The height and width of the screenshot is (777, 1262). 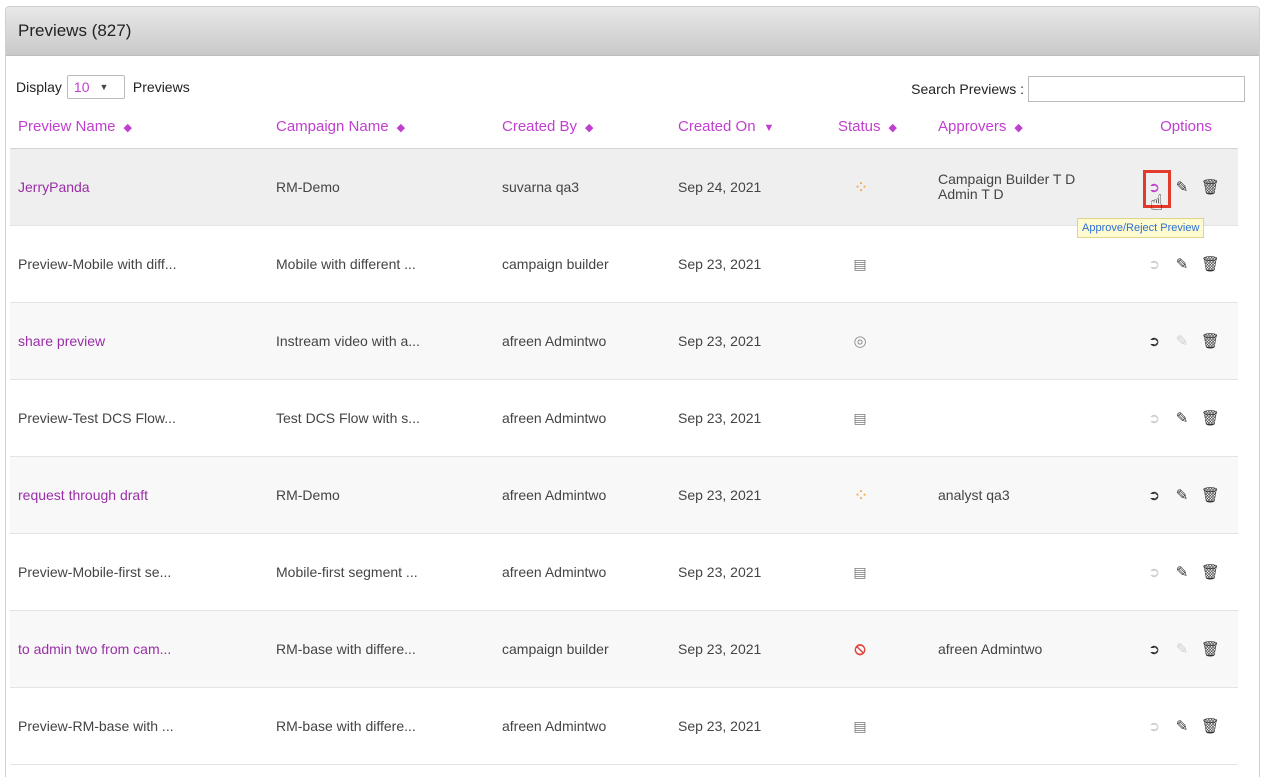 What do you see at coordinates (139, 187) in the screenshot?
I see `preview-name-cell: JerryPanda` at bounding box center [139, 187].